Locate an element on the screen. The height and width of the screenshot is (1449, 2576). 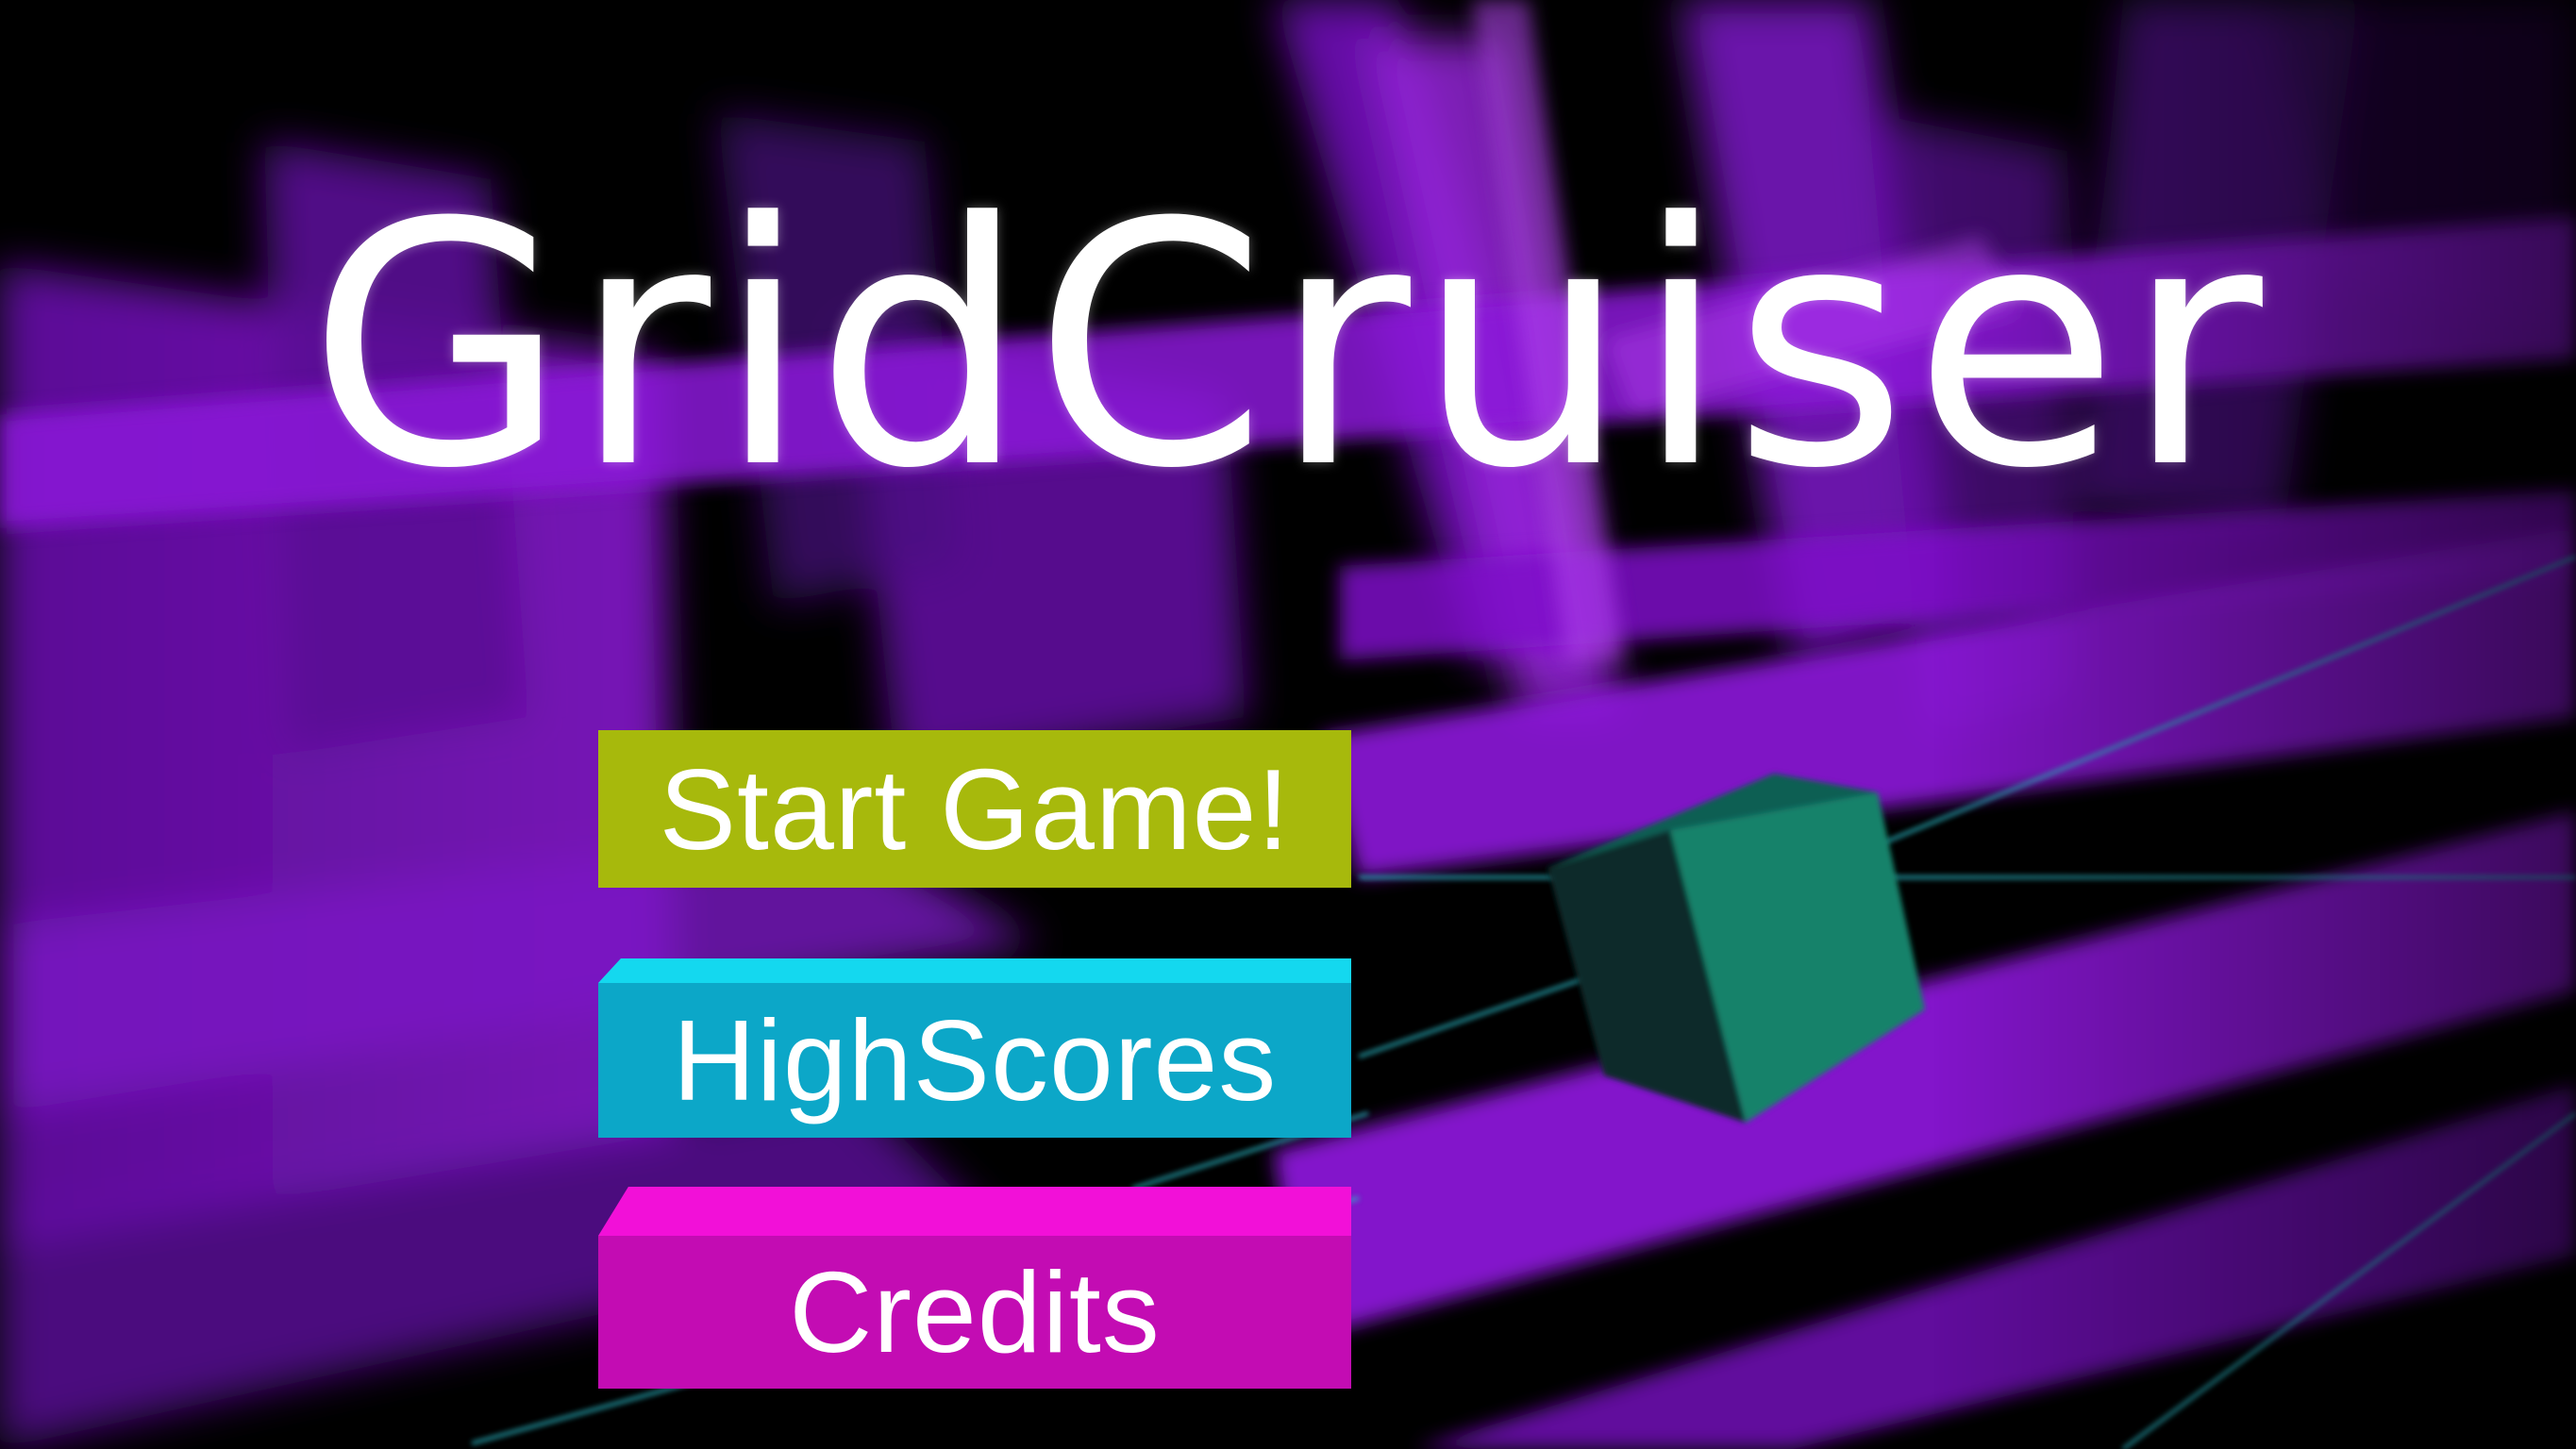
highscores-face: HighScores is located at coordinates (974, 1060).